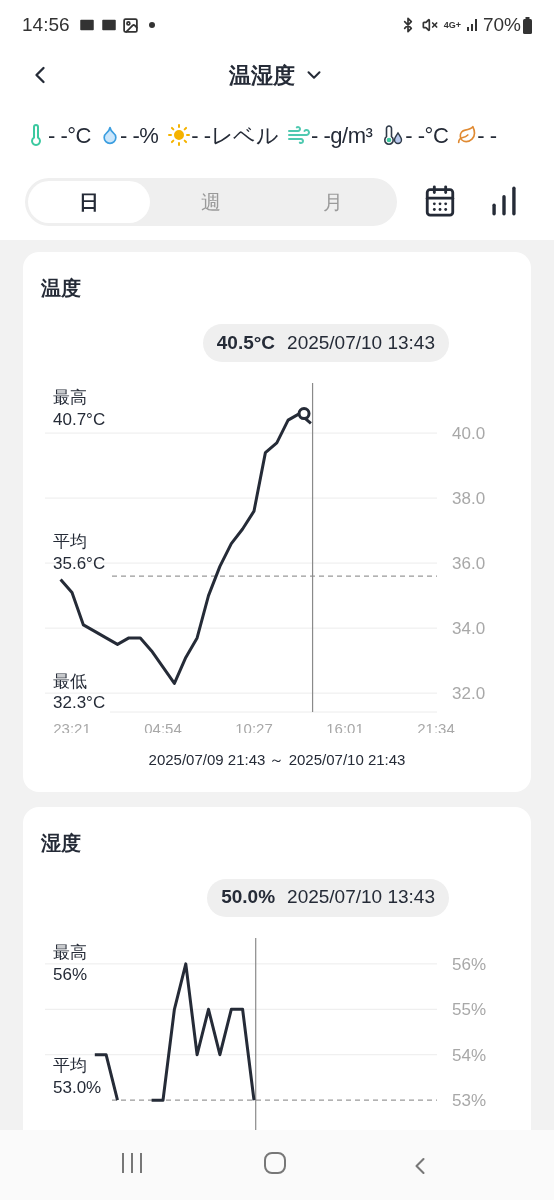 The height and width of the screenshot is (1200, 554). Describe the element at coordinates (277, 760) in the screenshot. I see `date-range: 2025/07/09 21:43 ～ 2025/07/10 21:43` at that location.